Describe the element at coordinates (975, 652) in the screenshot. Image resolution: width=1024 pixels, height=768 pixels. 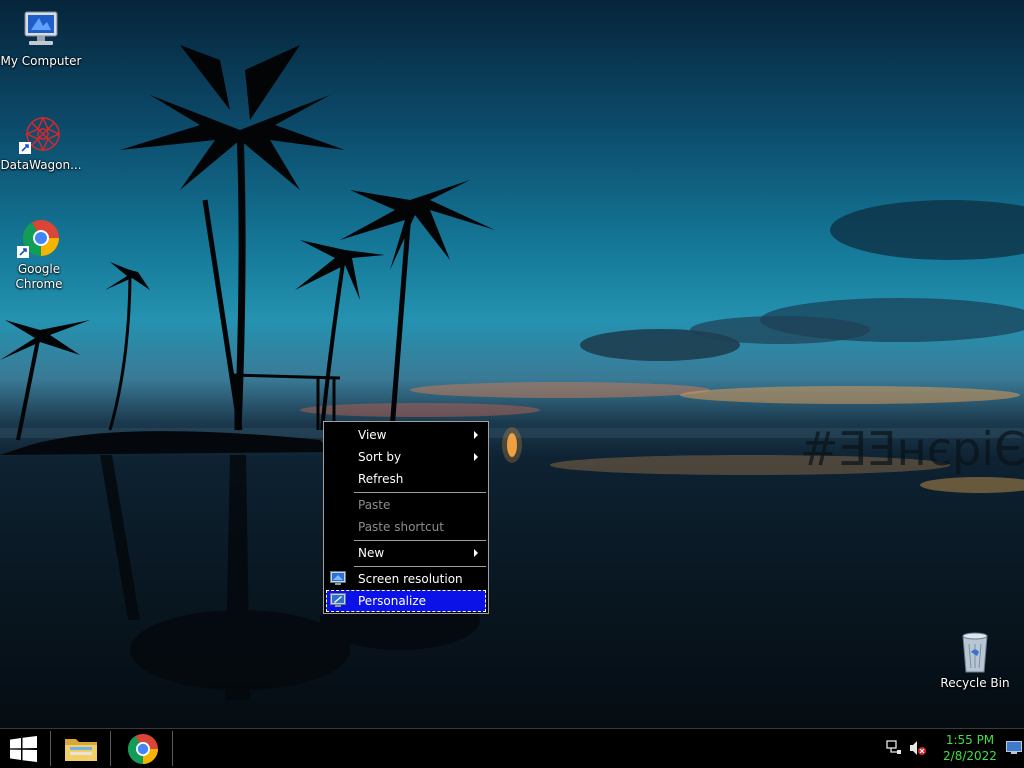
I see `recycle-bin-icon` at that location.